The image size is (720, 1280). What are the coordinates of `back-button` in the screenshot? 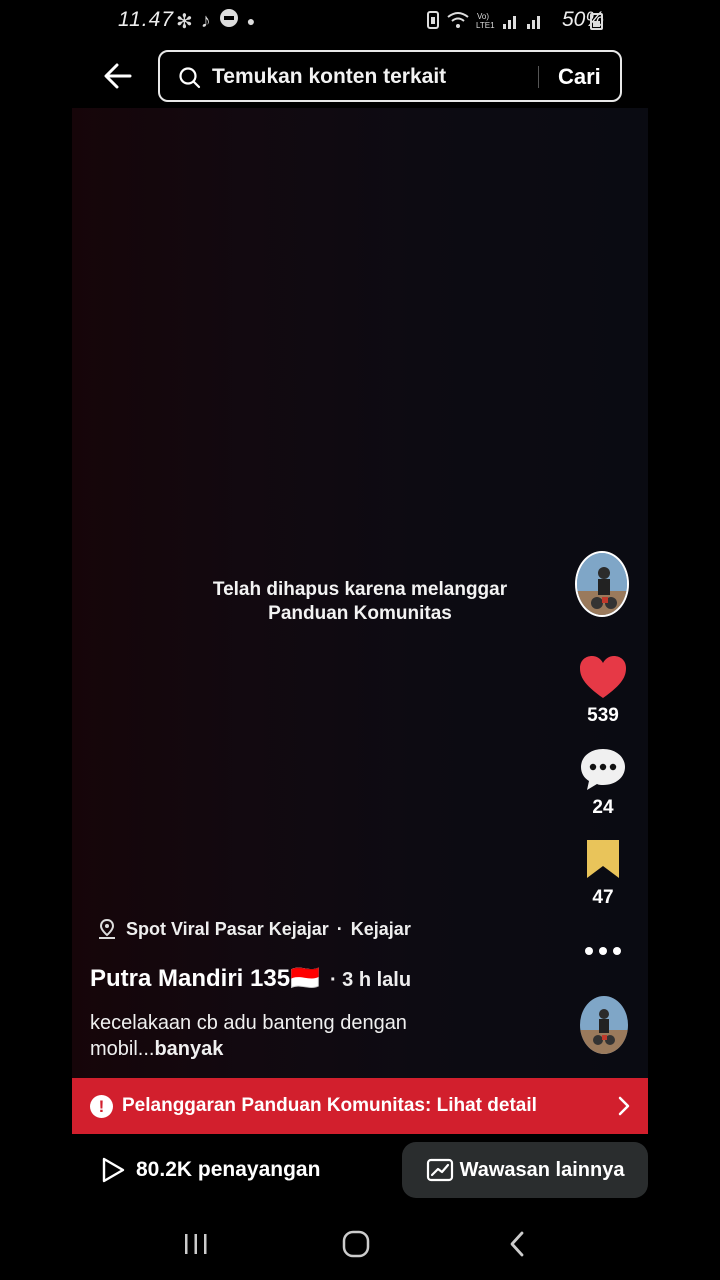 It's located at (120, 78).